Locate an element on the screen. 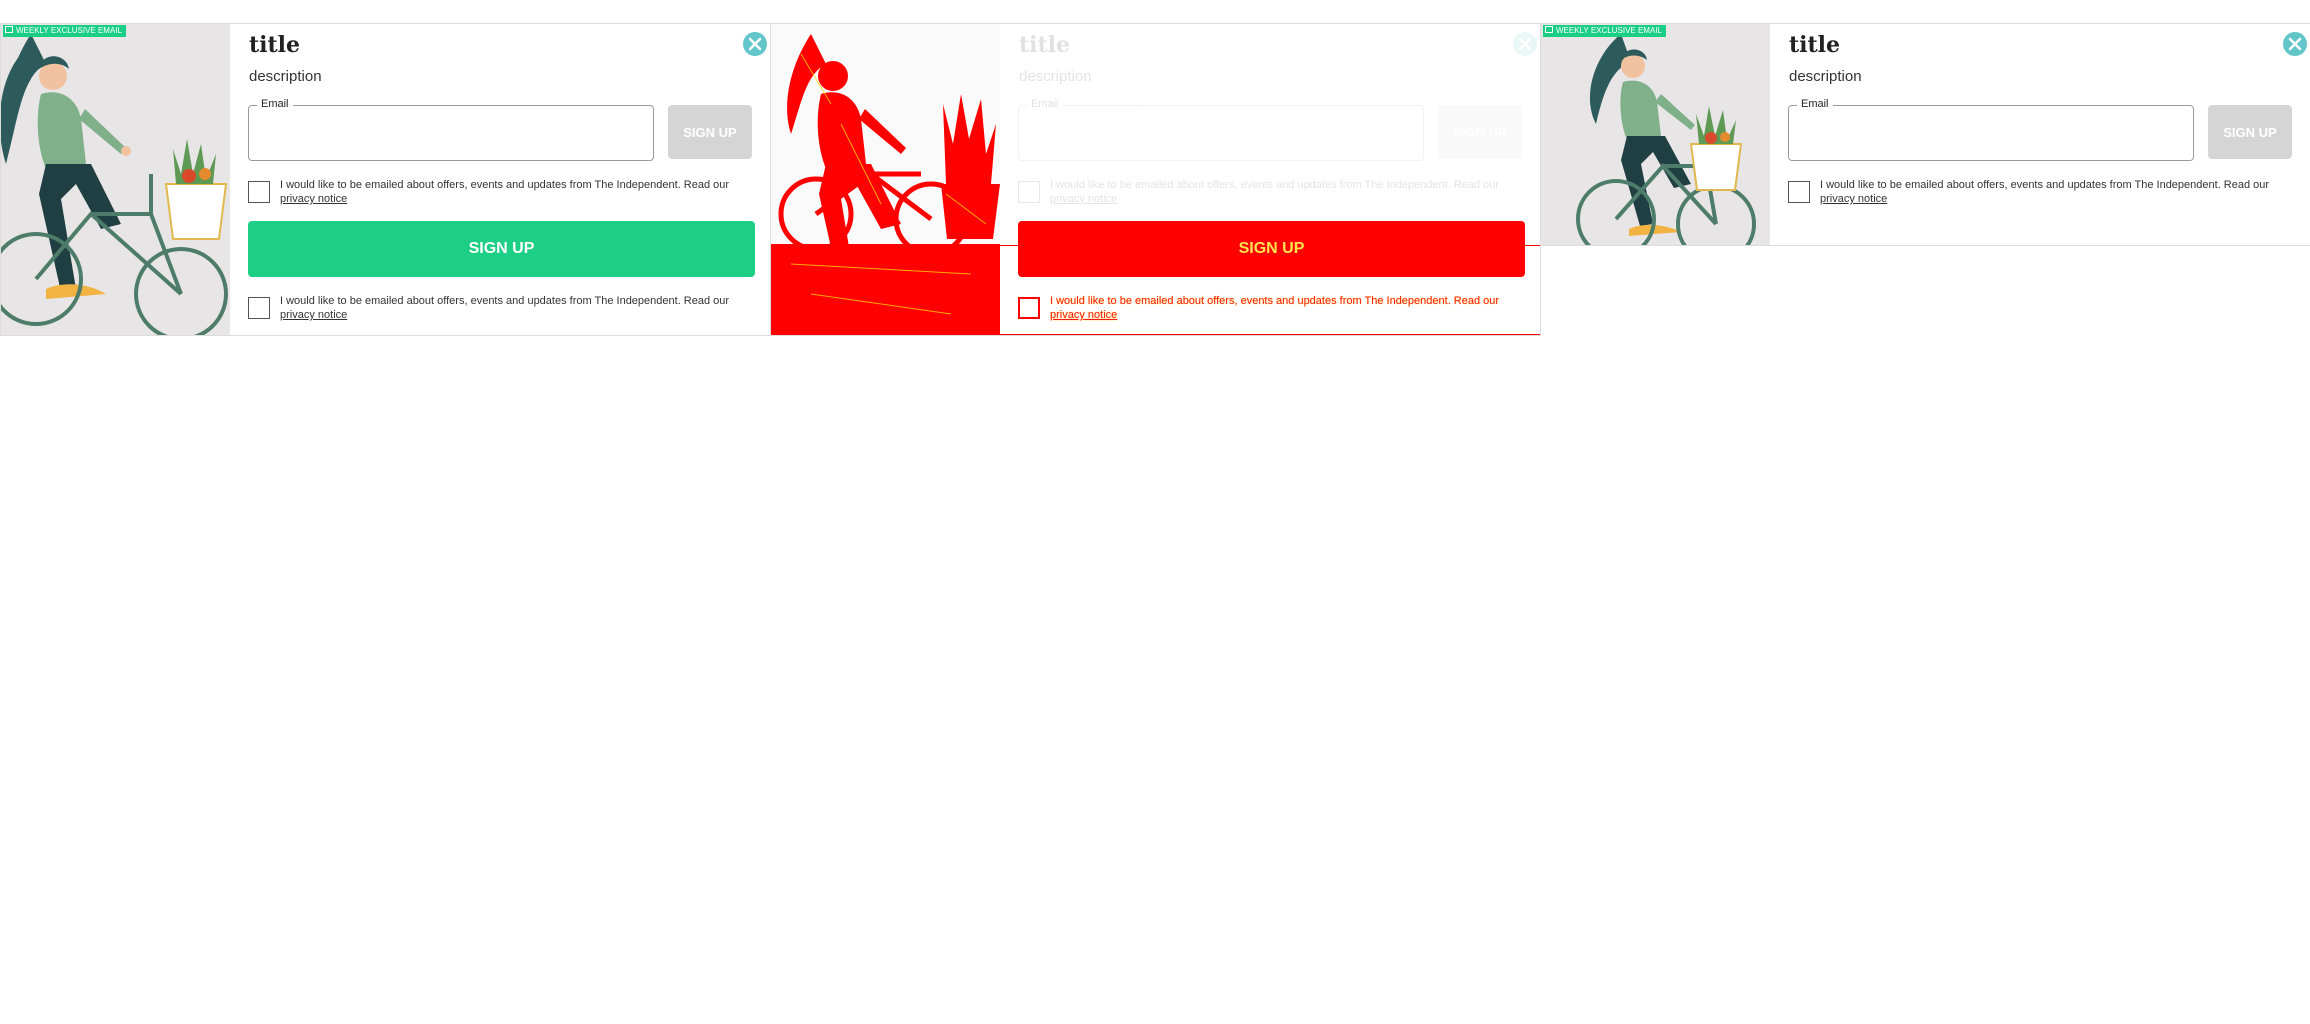 This screenshot has width=2310, height=1024. signup-button-small-diff: SIGN UP is located at coordinates (1480, 132).